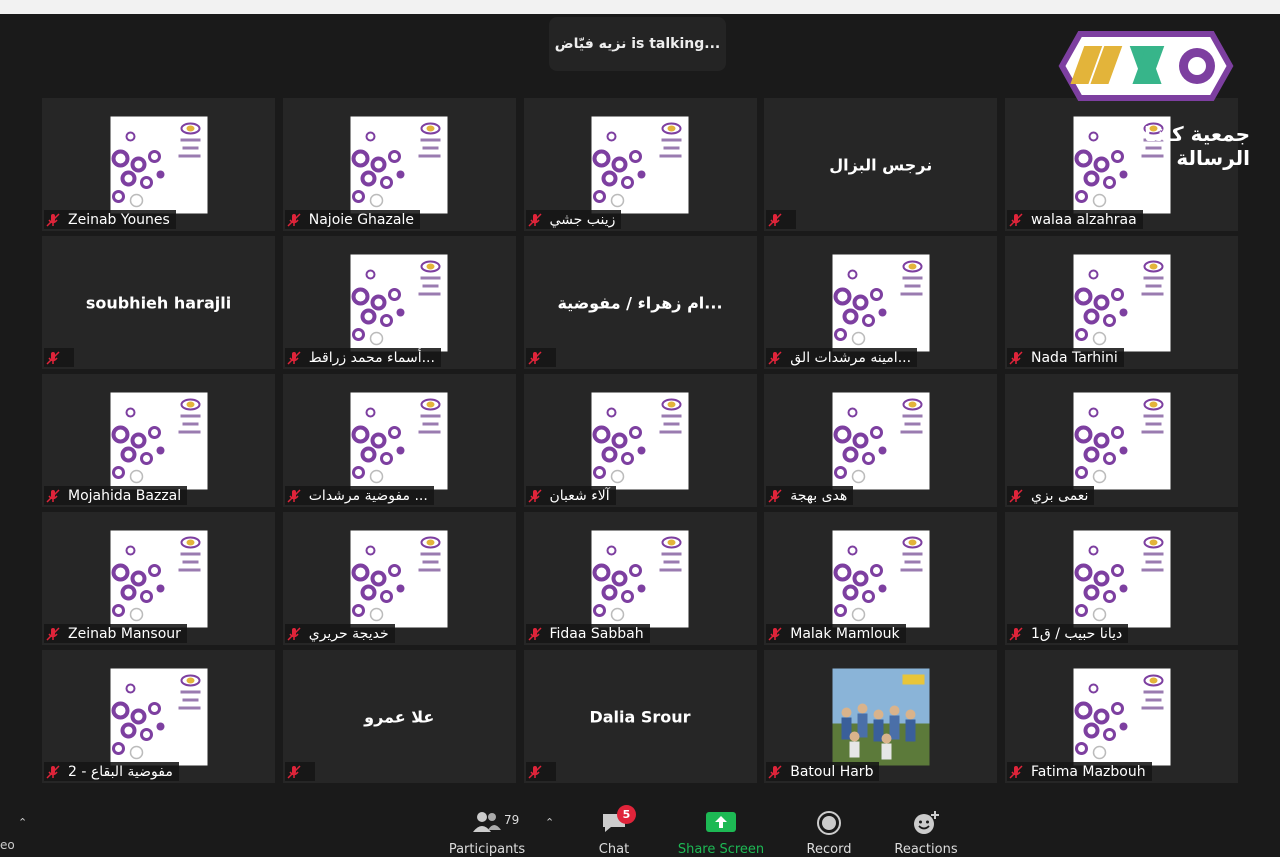  I want to click on participant-tile: خديجة حريري, so click(399, 578).